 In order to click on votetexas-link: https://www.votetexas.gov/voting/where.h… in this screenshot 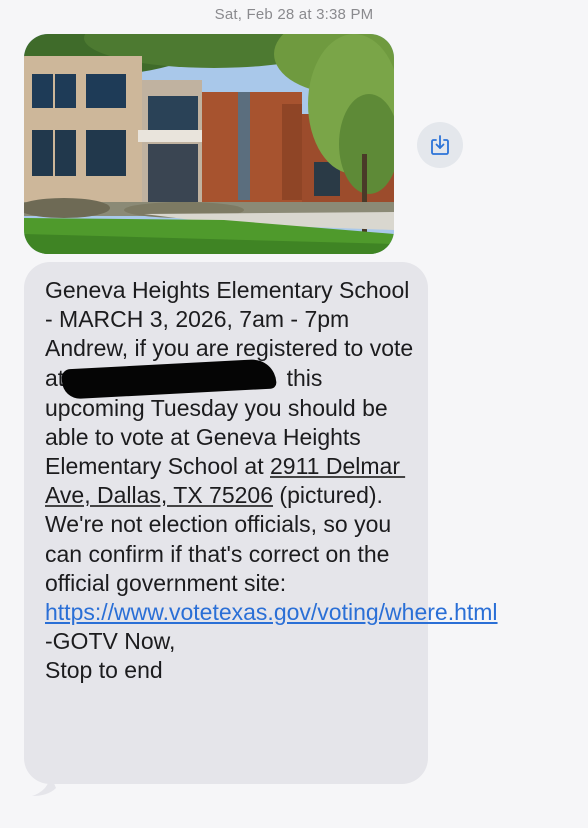, I will do `click(271, 612)`.